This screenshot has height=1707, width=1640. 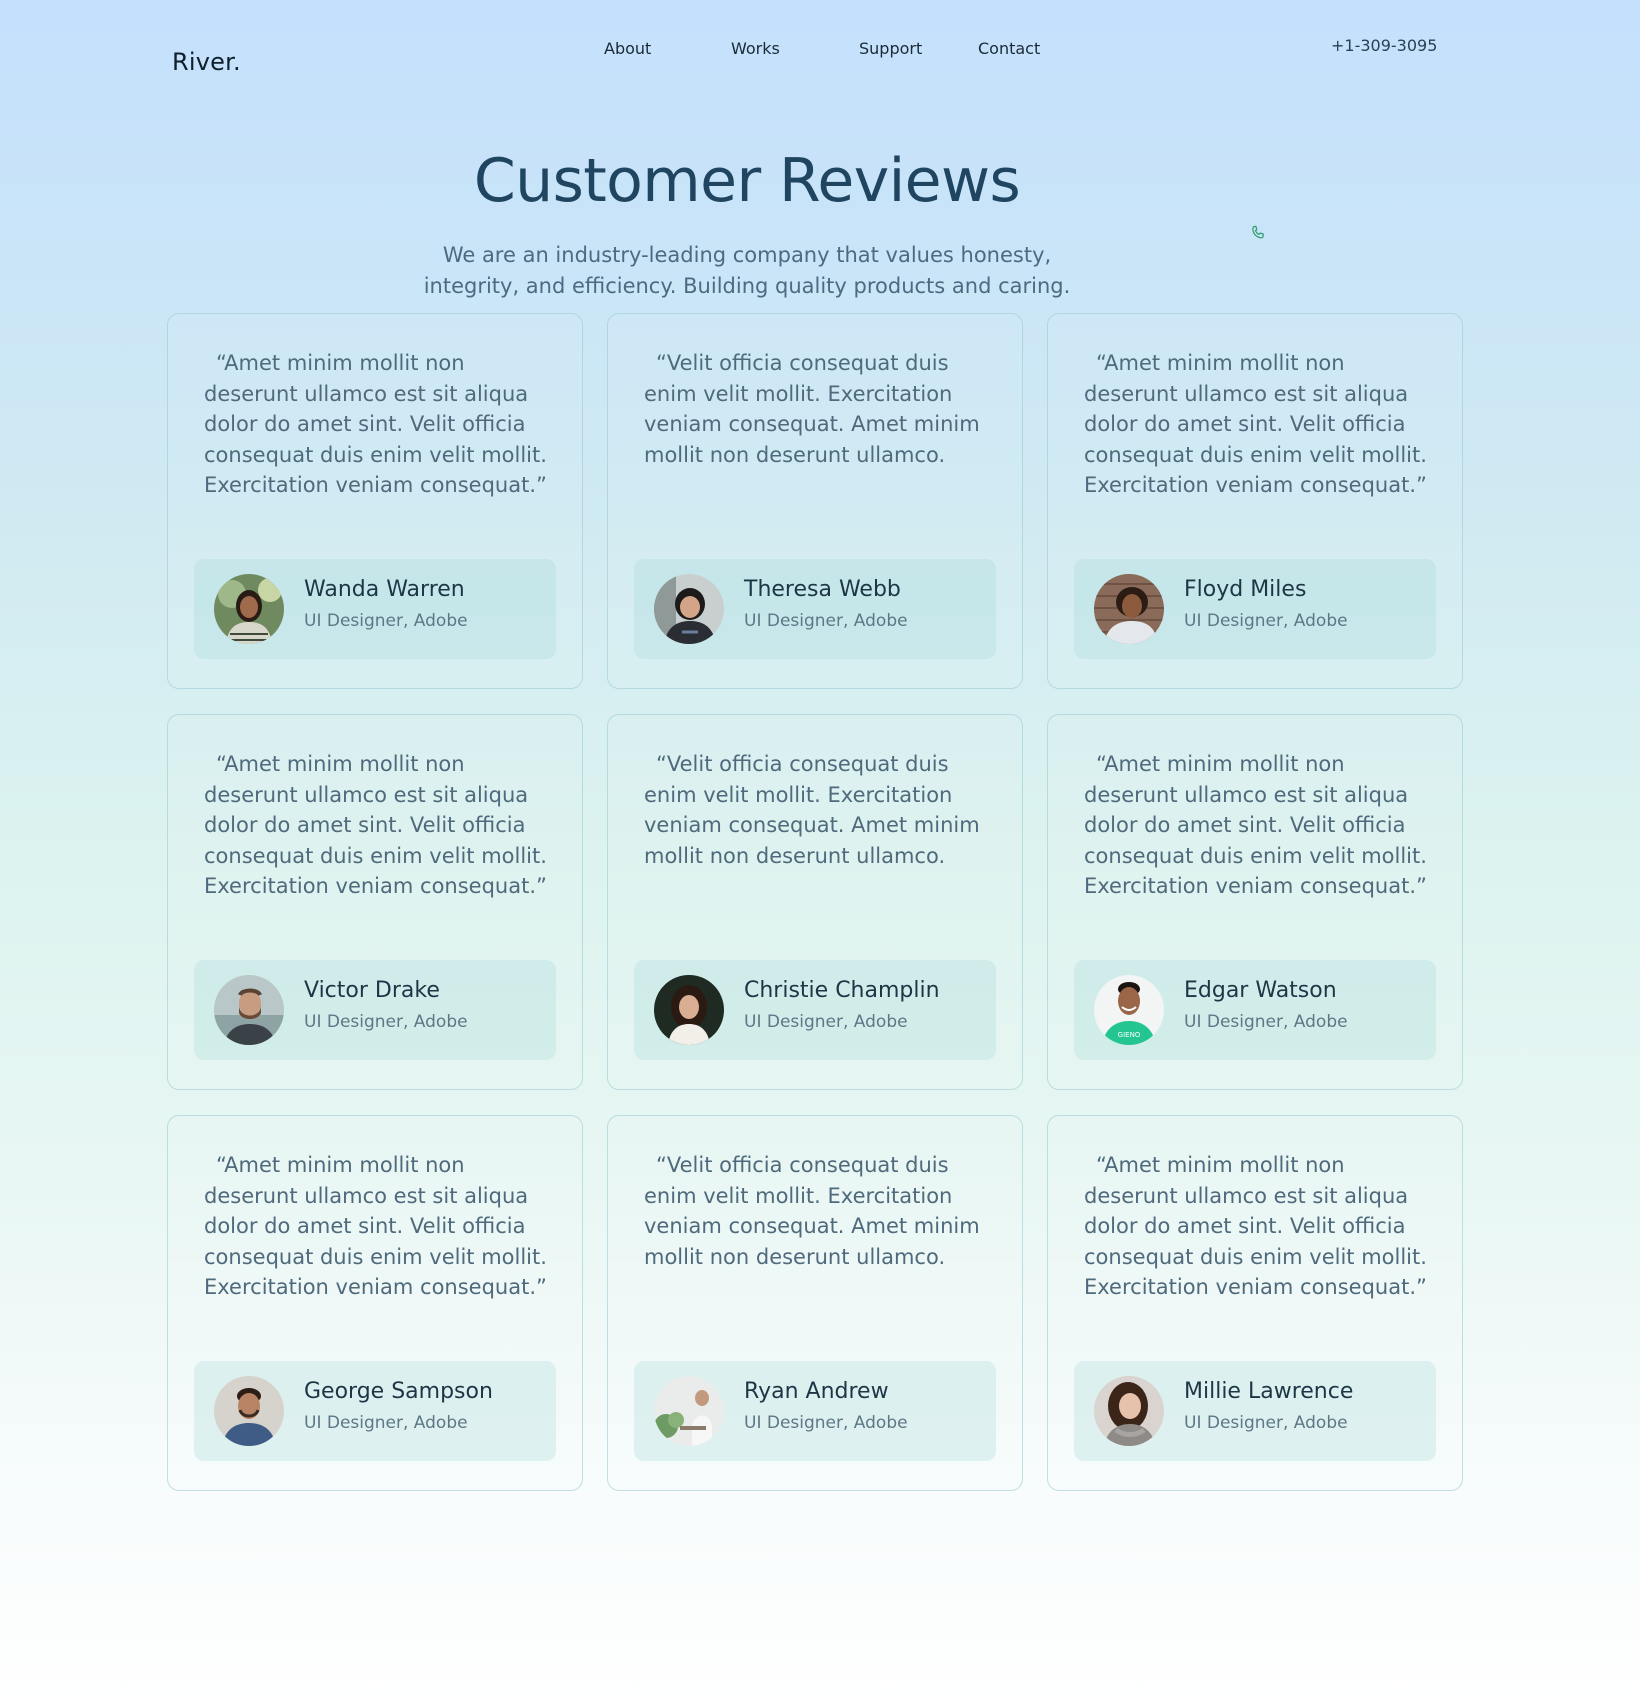 I want to click on review-author: Theresa Webb UI Designer, Adobe, so click(x=815, y=609).